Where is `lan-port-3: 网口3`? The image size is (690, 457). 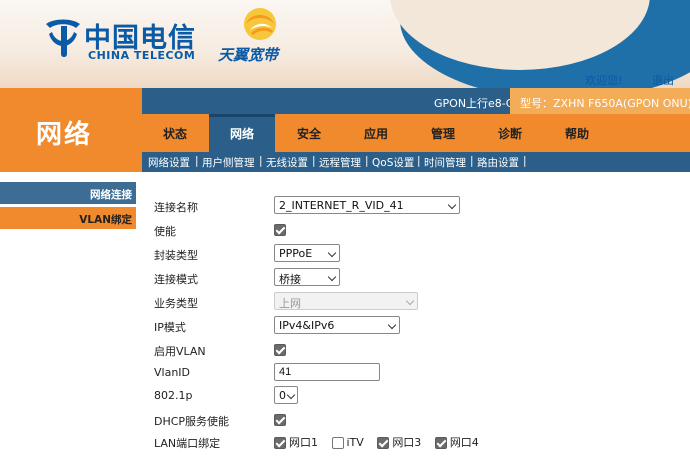
lan-port-3: 网口3 is located at coordinates (399, 442).